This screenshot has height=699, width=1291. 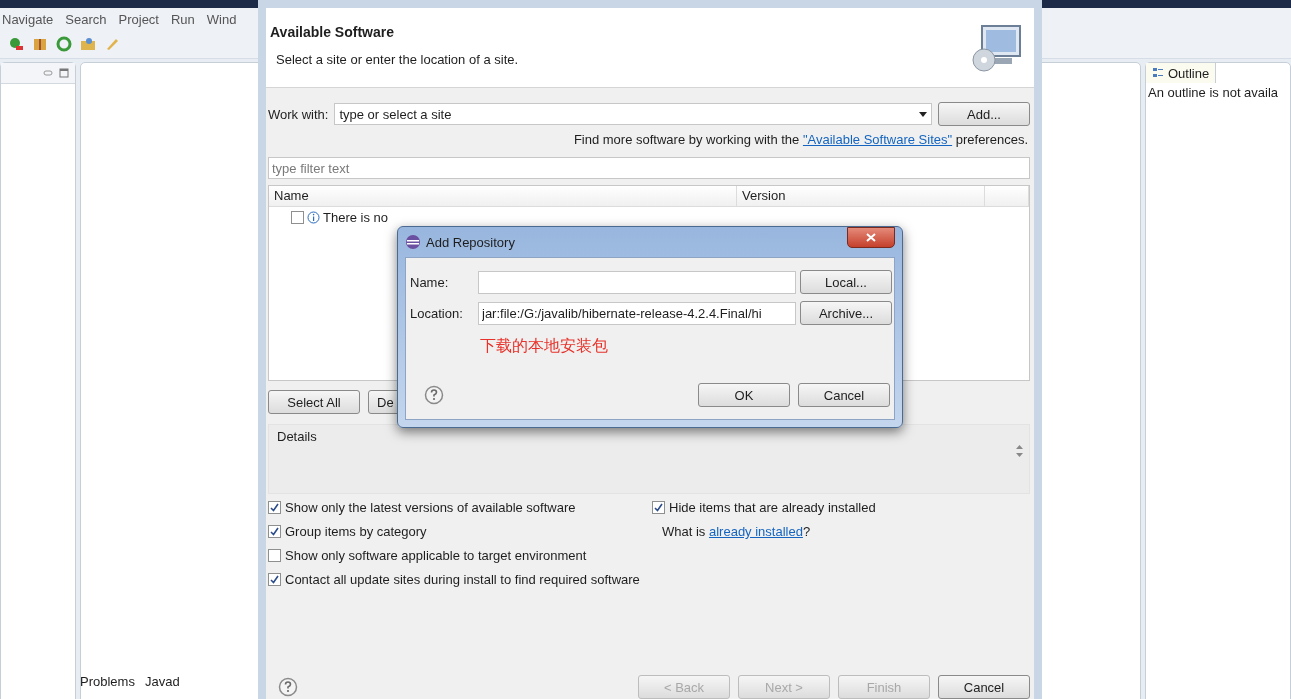 What do you see at coordinates (861, 196) in the screenshot?
I see `column-header: Version` at bounding box center [861, 196].